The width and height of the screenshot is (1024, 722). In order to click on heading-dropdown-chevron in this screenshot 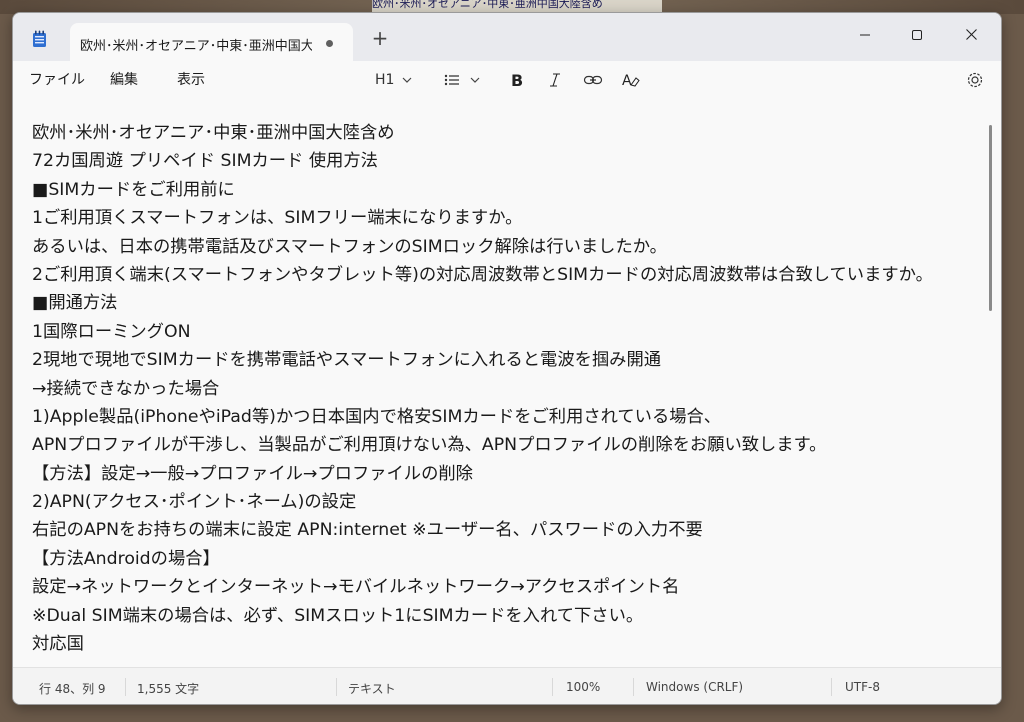, I will do `click(407, 80)`.